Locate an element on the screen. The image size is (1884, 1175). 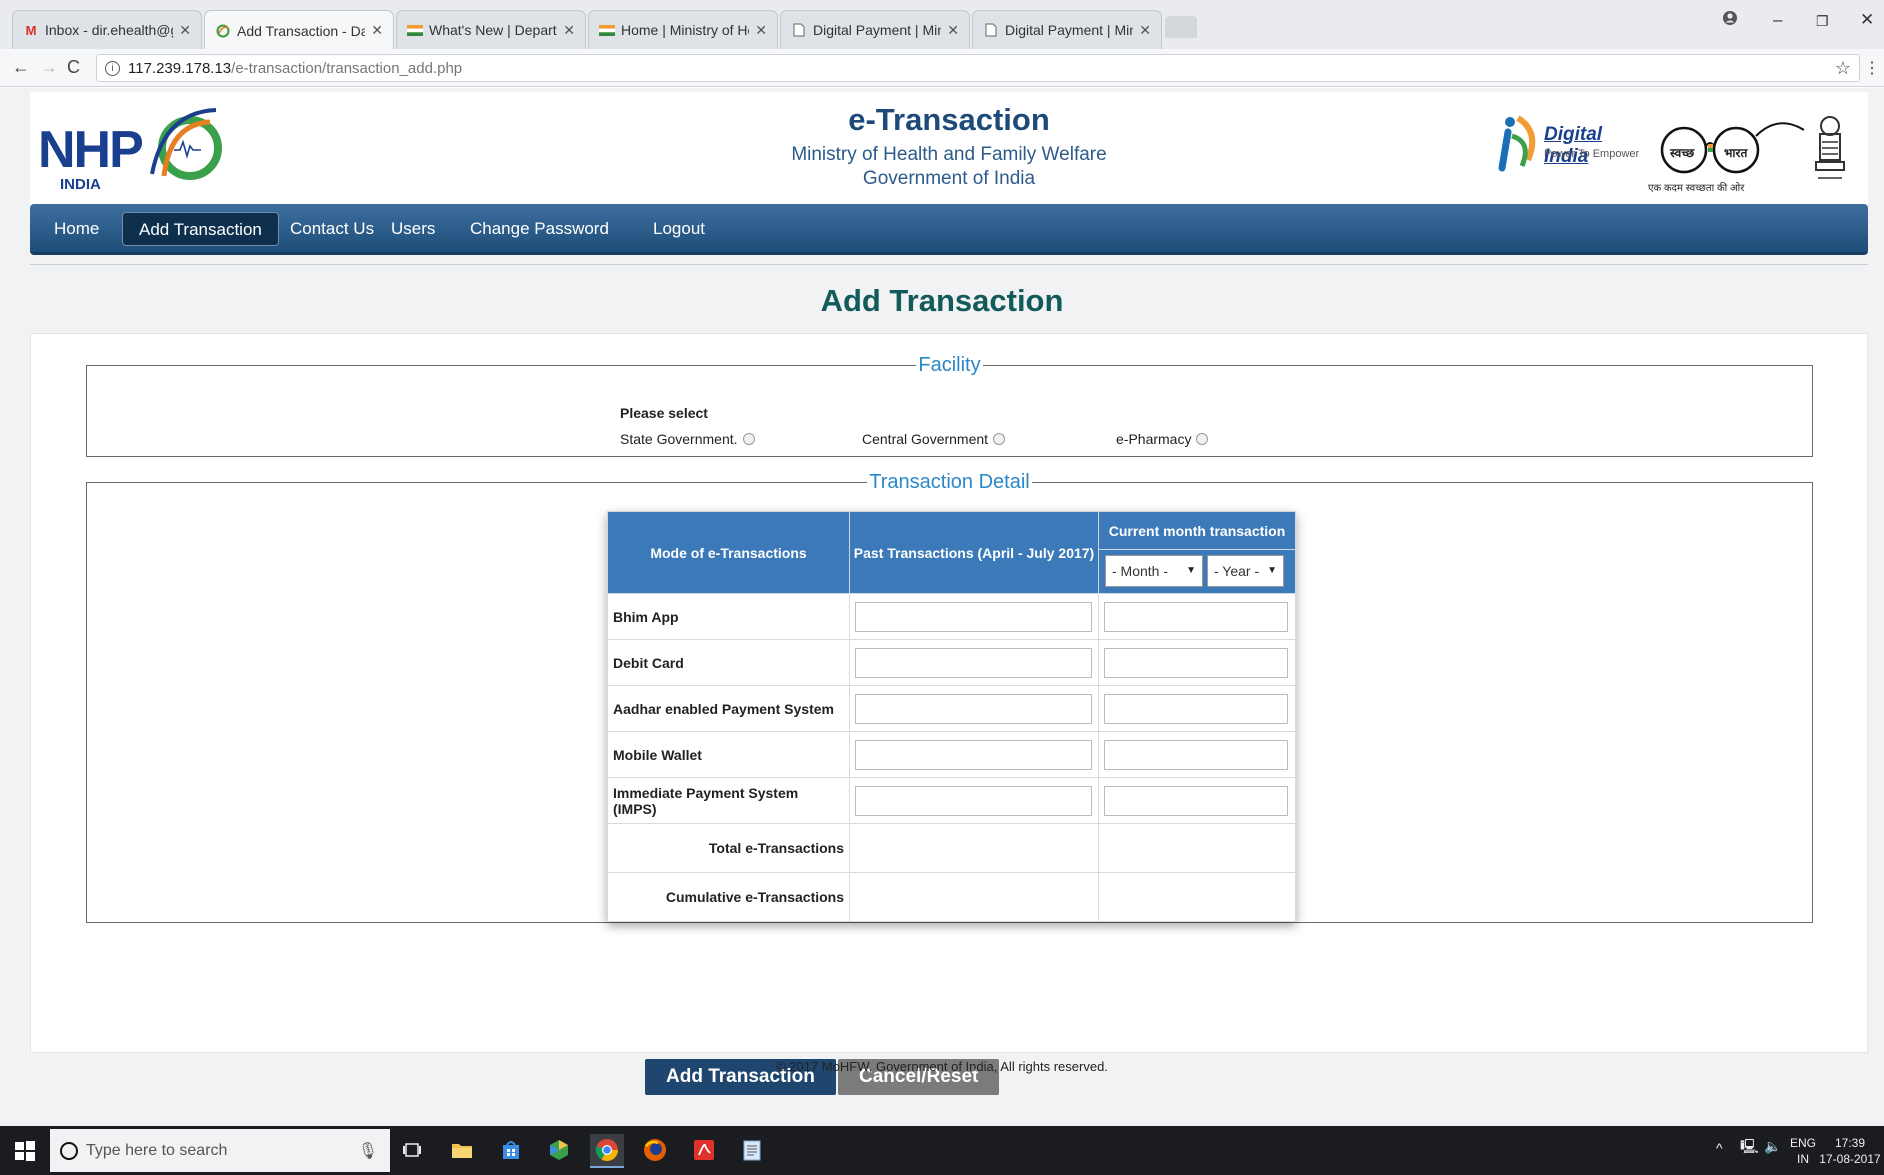
swachh-caption: एक कदम स्वच्छता की ओर is located at coordinates (1696, 188).